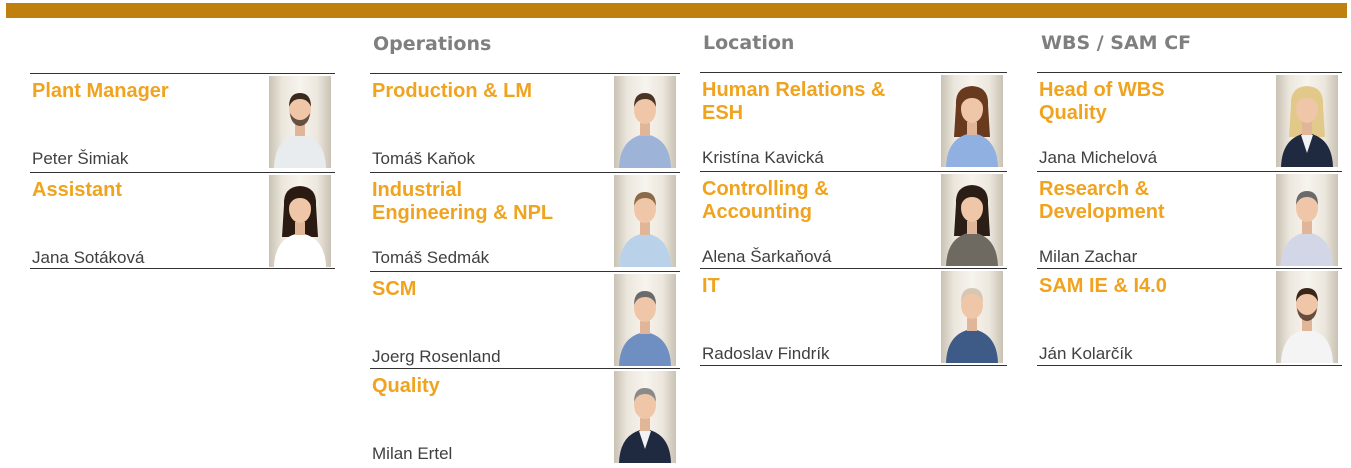 The image size is (1351, 468). I want to click on role-title: Production & LM, so click(452, 91).